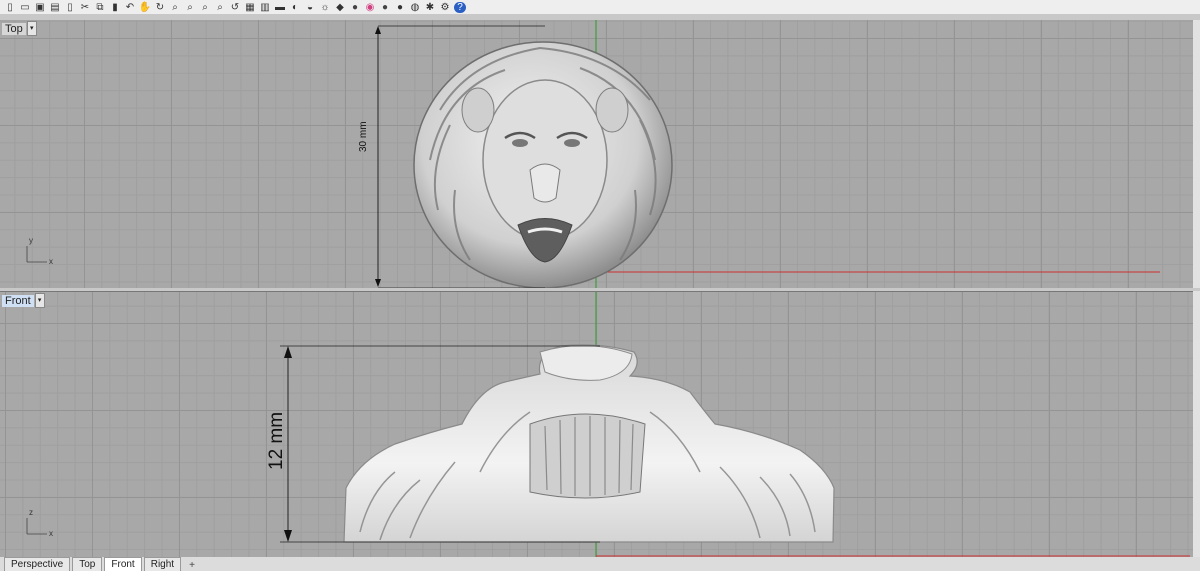 Image resolution: width=1200 pixels, height=571 pixels. Describe the element at coordinates (543, 164) in the screenshot. I see `lion-medallion-top` at that location.